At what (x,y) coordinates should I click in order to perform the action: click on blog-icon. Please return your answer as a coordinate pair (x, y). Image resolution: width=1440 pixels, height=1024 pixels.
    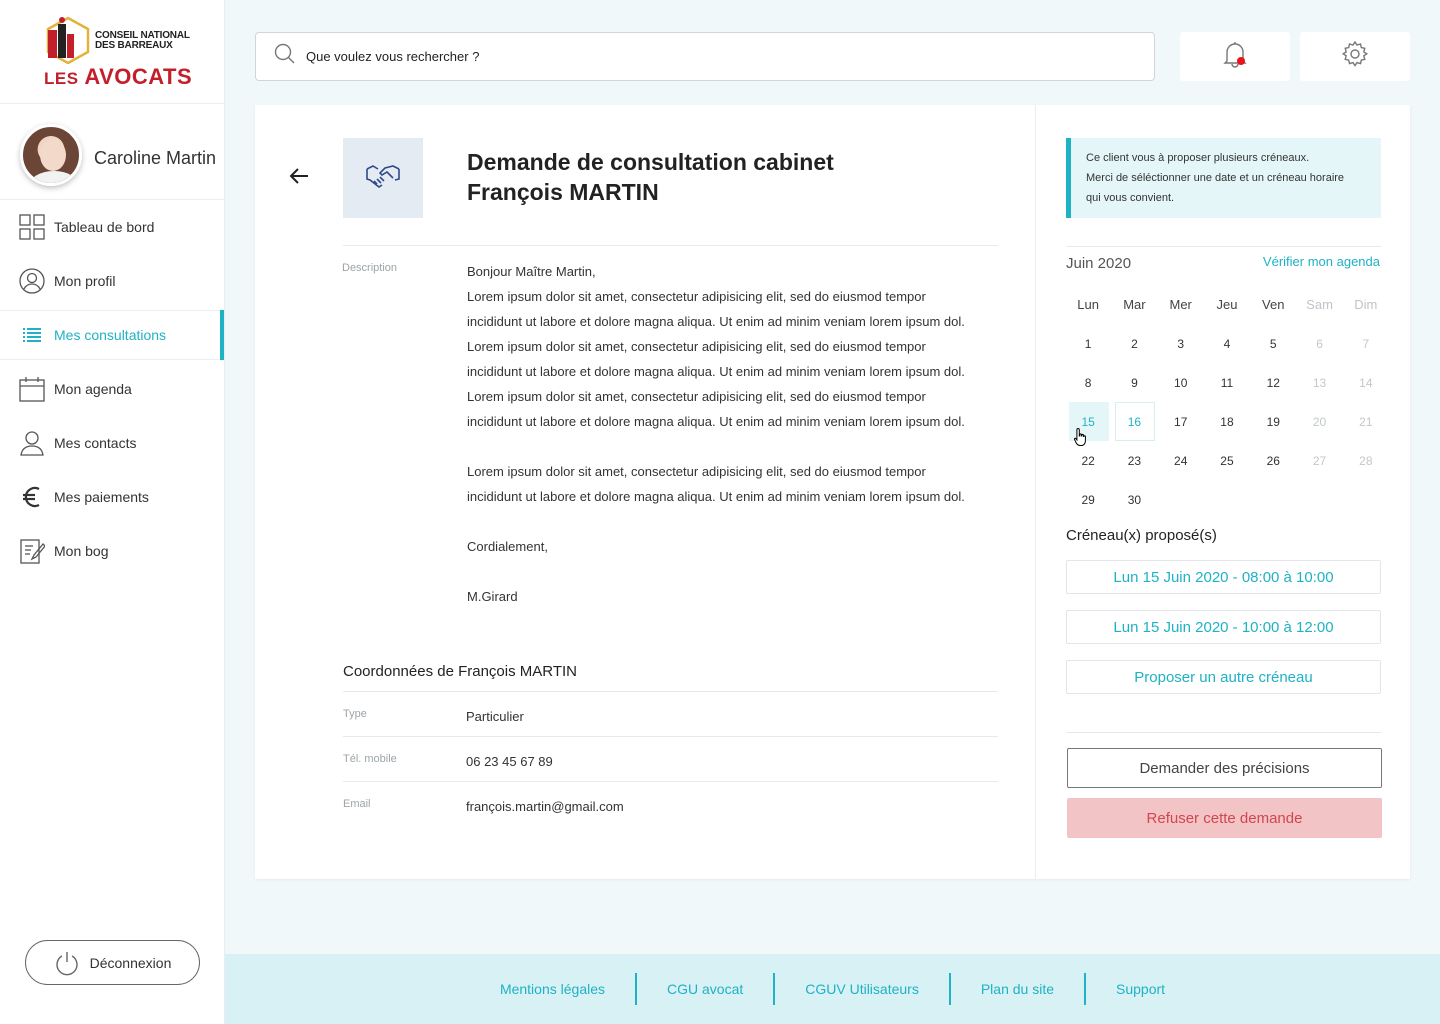
    Looking at the image, I should click on (32, 551).